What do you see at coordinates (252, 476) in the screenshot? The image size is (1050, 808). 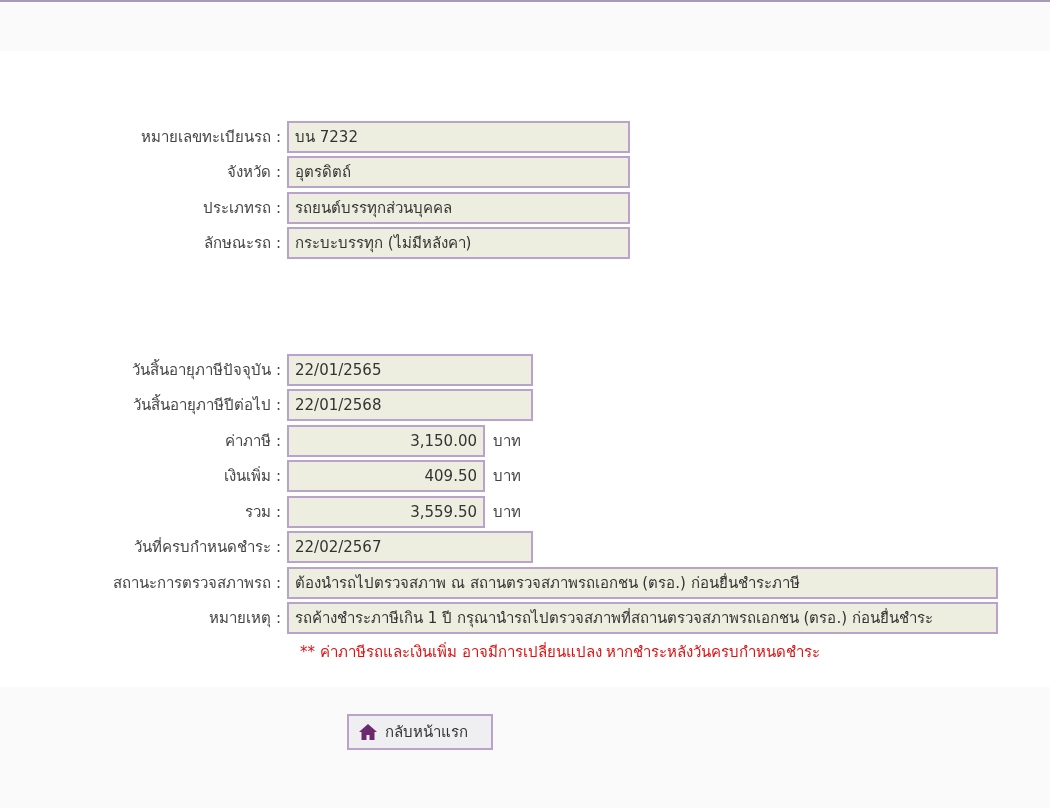 I see `field-label: เงินเพิ่ม :` at bounding box center [252, 476].